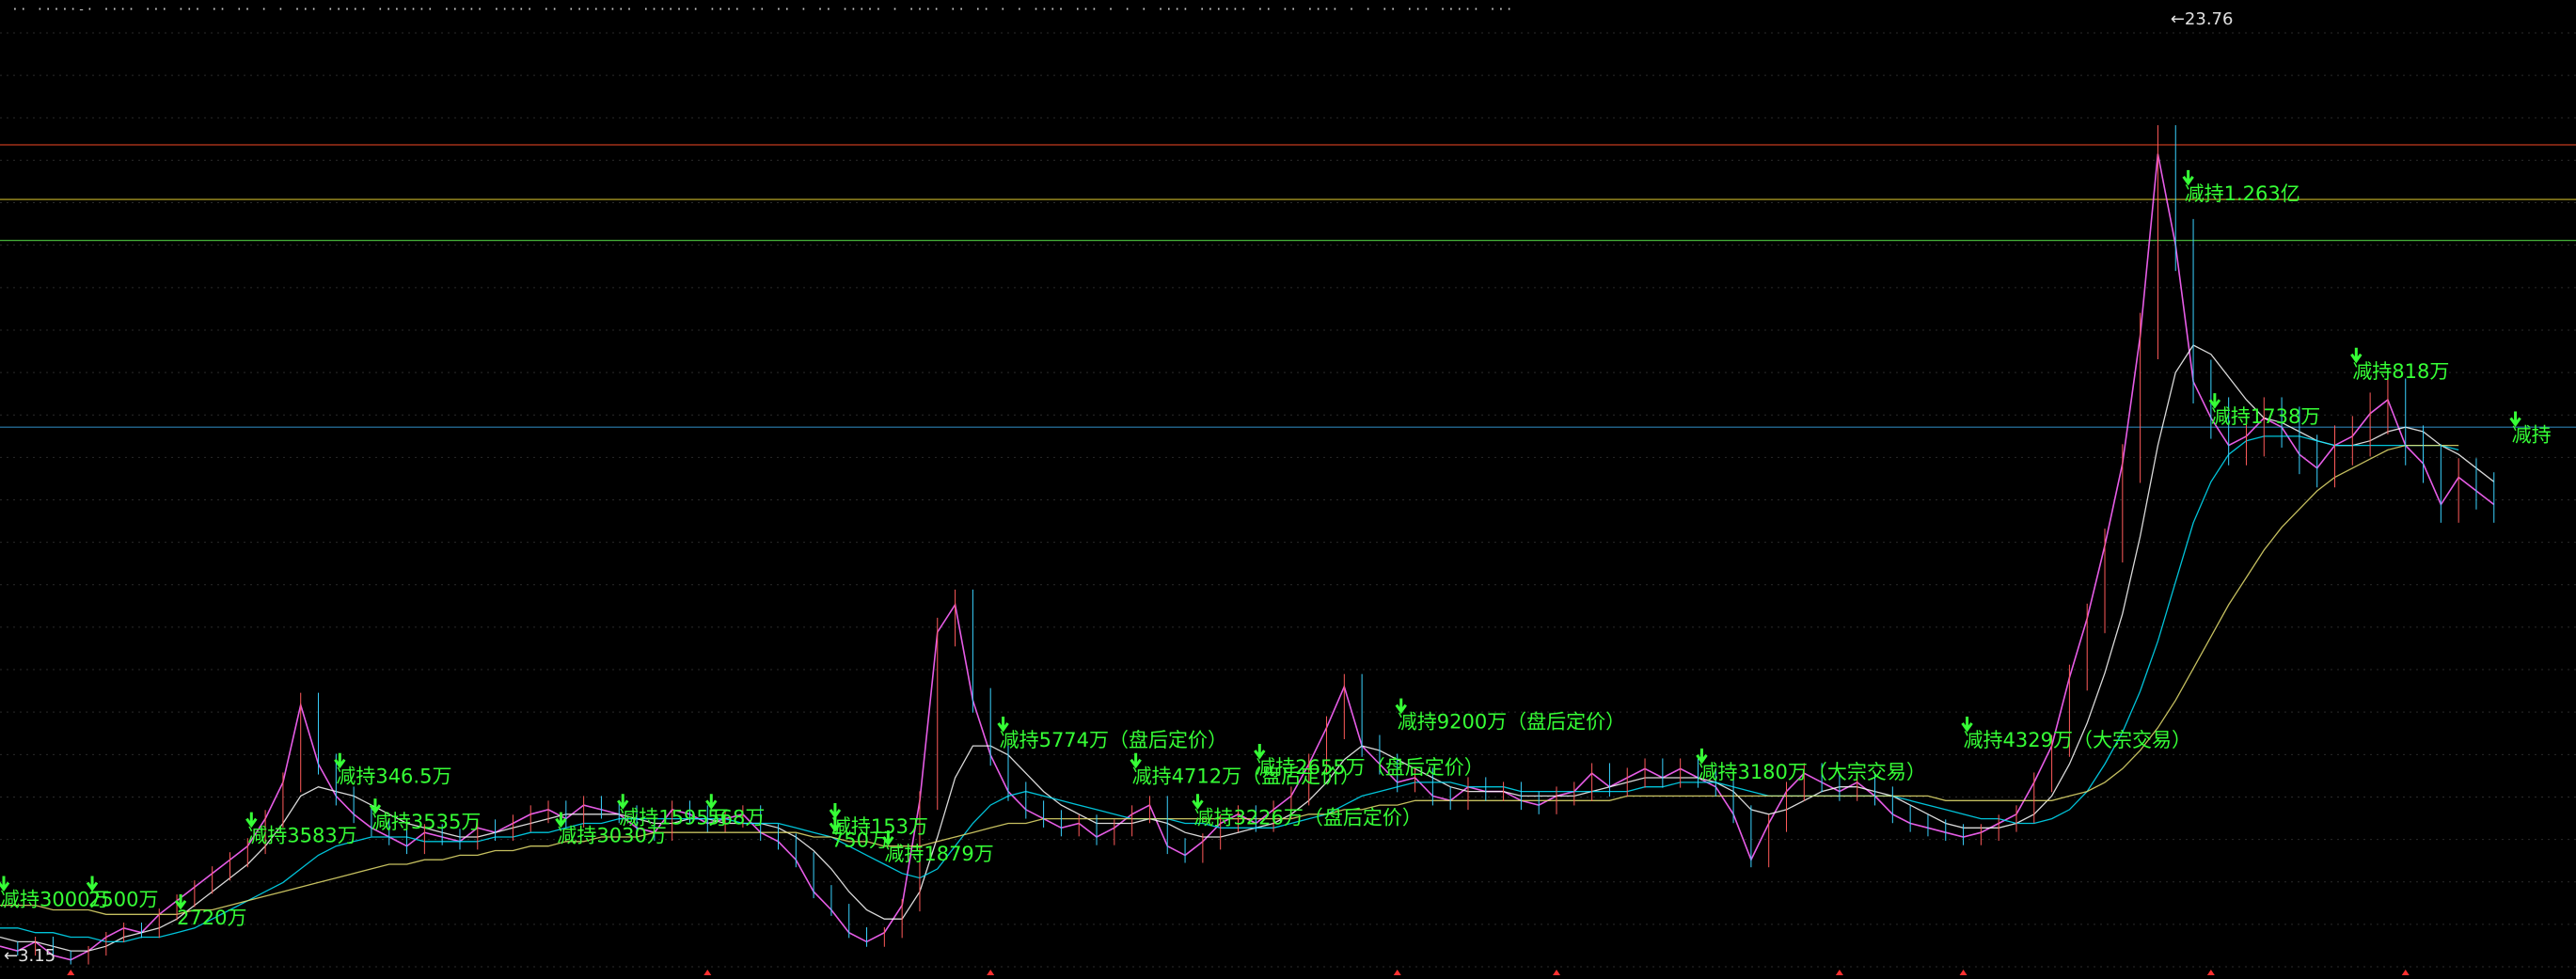  I want to click on annotation-label: 减持2655万（盘后定价）, so click(1369, 767).